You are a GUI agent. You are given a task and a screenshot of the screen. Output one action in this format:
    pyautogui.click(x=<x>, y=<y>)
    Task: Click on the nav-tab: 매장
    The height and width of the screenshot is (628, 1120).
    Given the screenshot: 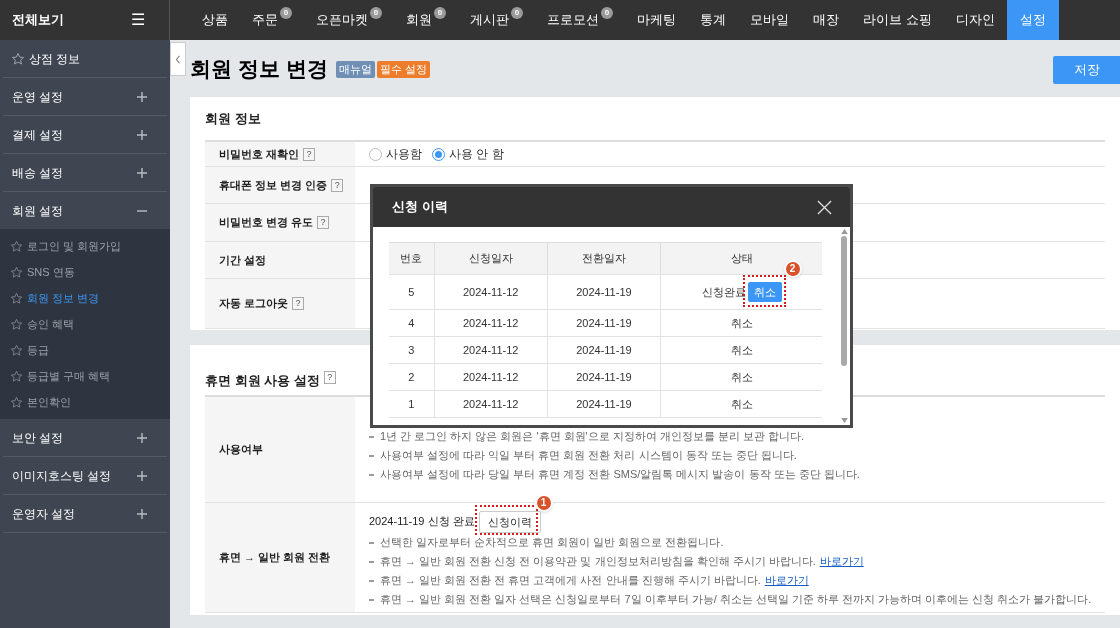 What is the action you would take?
    pyautogui.click(x=826, y=20)
    